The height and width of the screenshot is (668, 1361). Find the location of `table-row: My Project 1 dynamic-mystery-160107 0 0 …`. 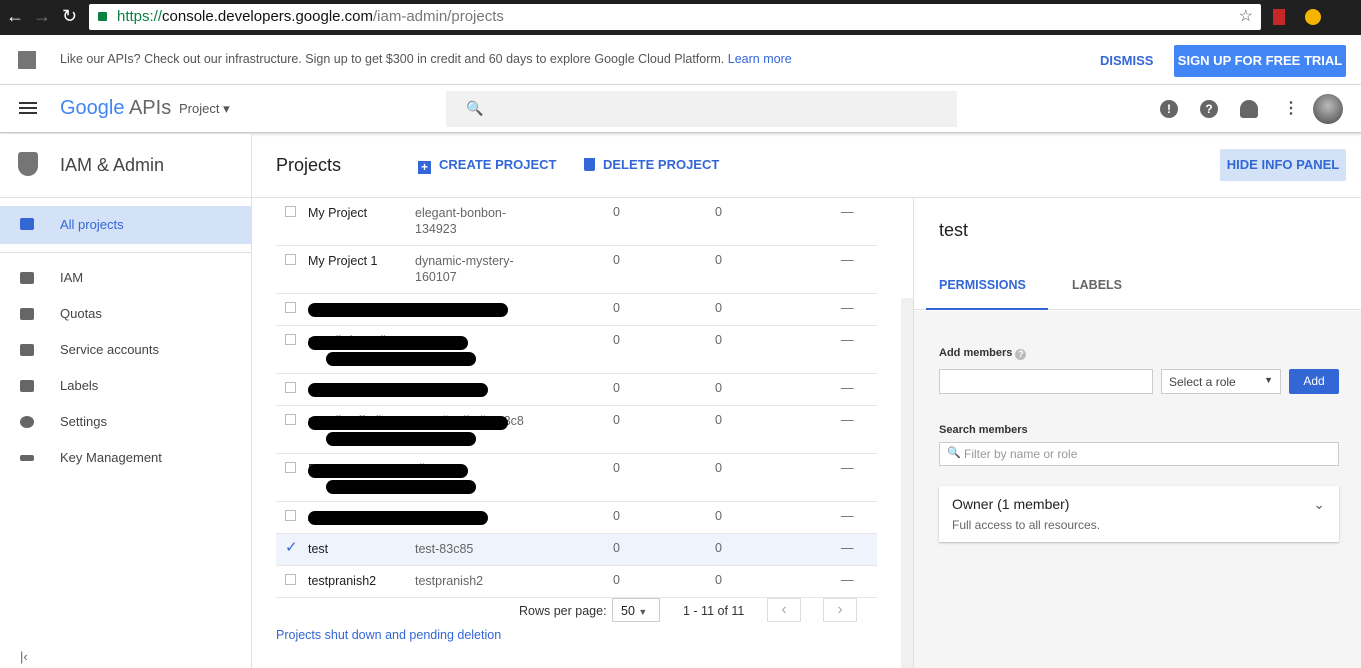

table-row: My Project 1 dynamic-mystery-160107 0 0 … is located at coordinates (576, 270).